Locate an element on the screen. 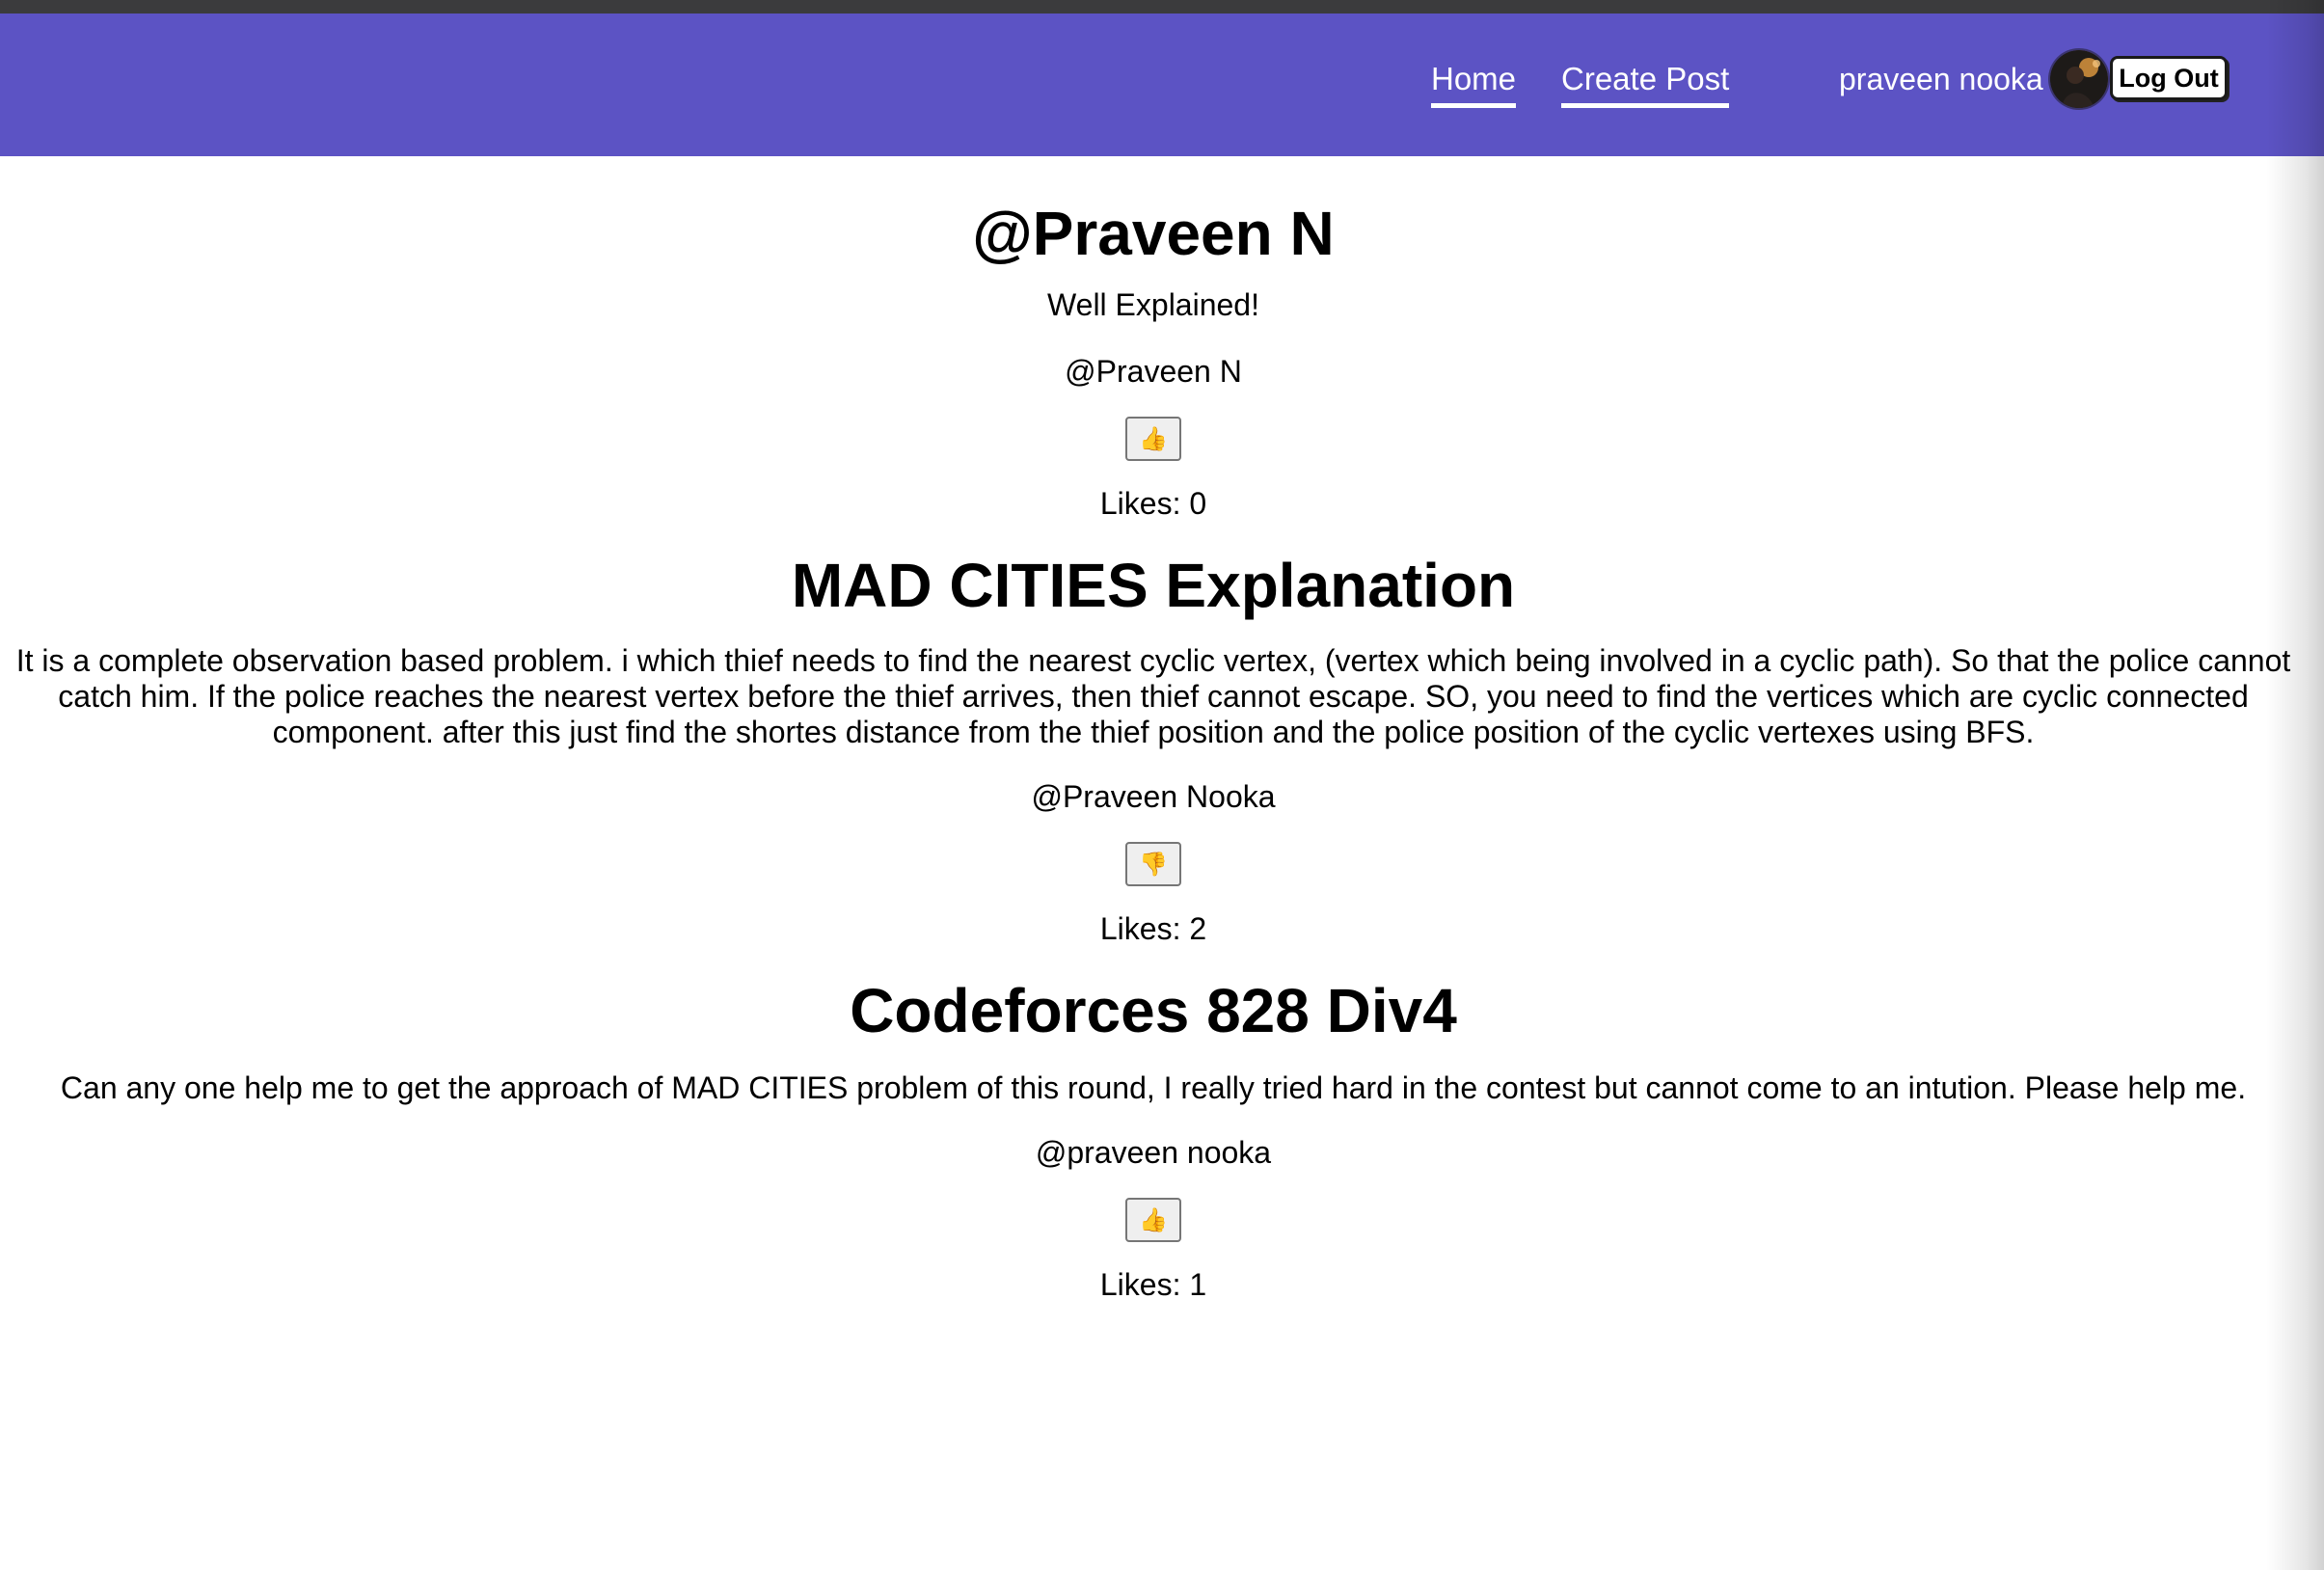  browser-top-strip is located at coordinates (1162, 7).